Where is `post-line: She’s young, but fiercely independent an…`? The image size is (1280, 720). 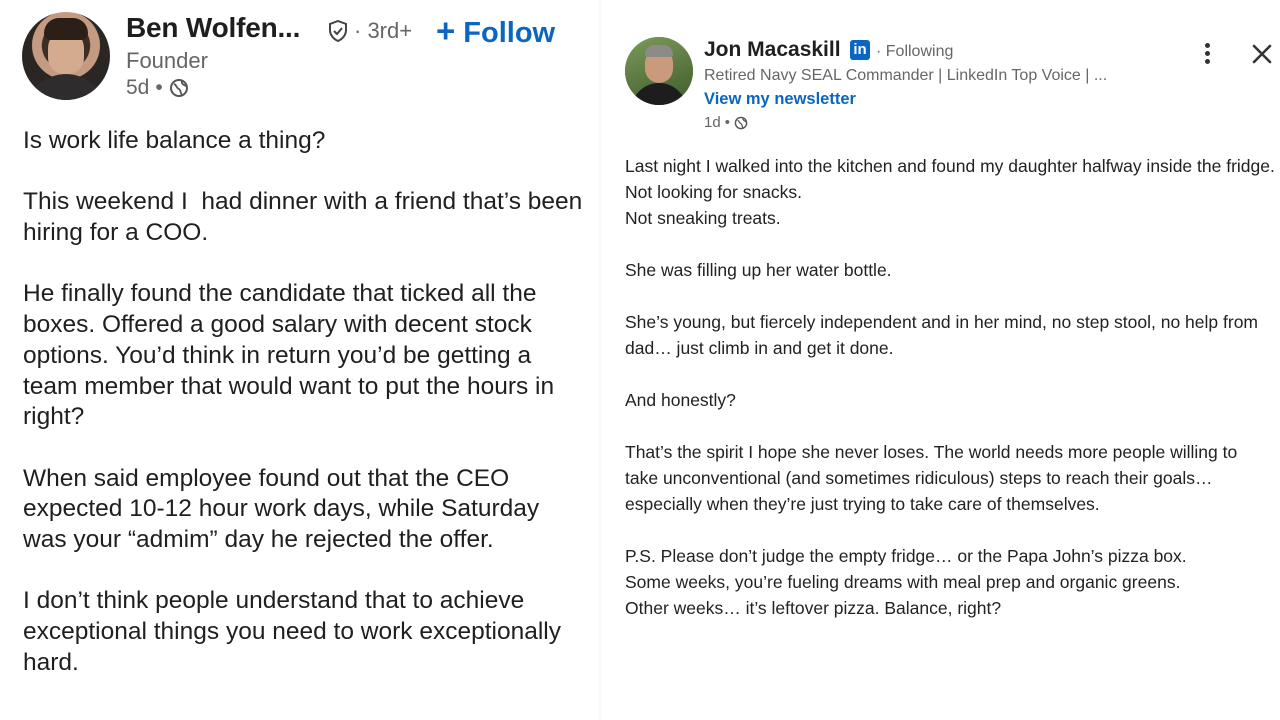
post-line: She’s young, but fiercely independent an… is located at coordinates (941, 335).